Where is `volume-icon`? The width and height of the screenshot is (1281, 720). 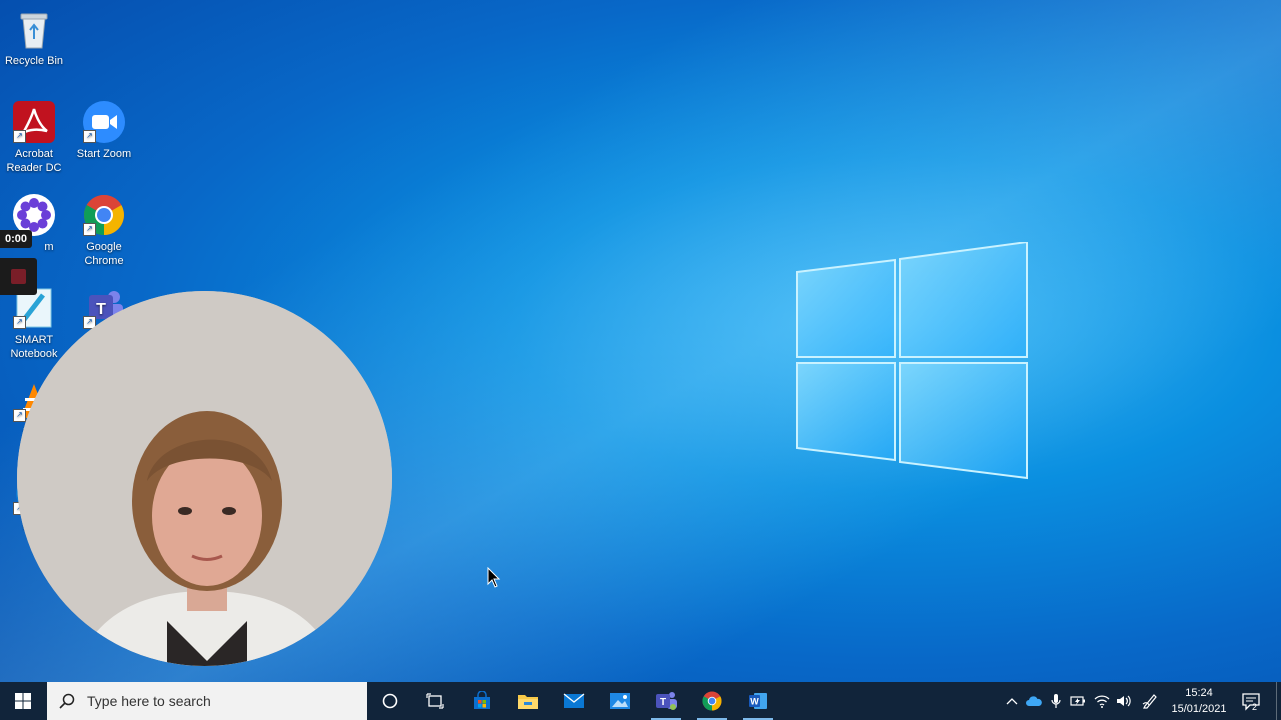 volume-icon is located at coordinates (1124, 701).